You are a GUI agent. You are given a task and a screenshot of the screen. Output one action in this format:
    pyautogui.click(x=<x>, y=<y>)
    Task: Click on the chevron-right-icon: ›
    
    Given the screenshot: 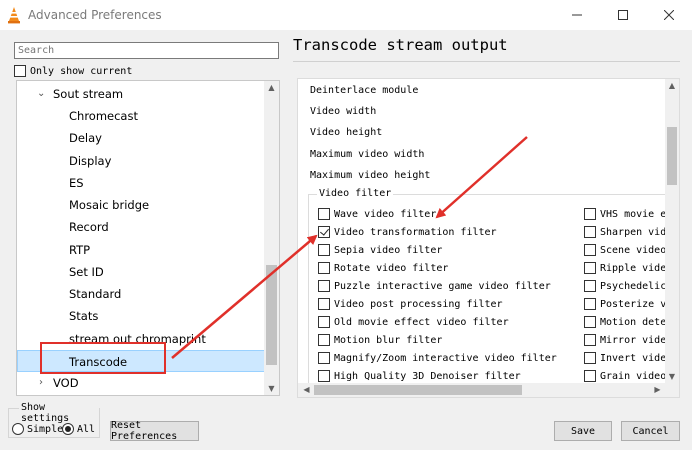 What is the action you would take?
    pyautogui.click(x=41, y=383)
    